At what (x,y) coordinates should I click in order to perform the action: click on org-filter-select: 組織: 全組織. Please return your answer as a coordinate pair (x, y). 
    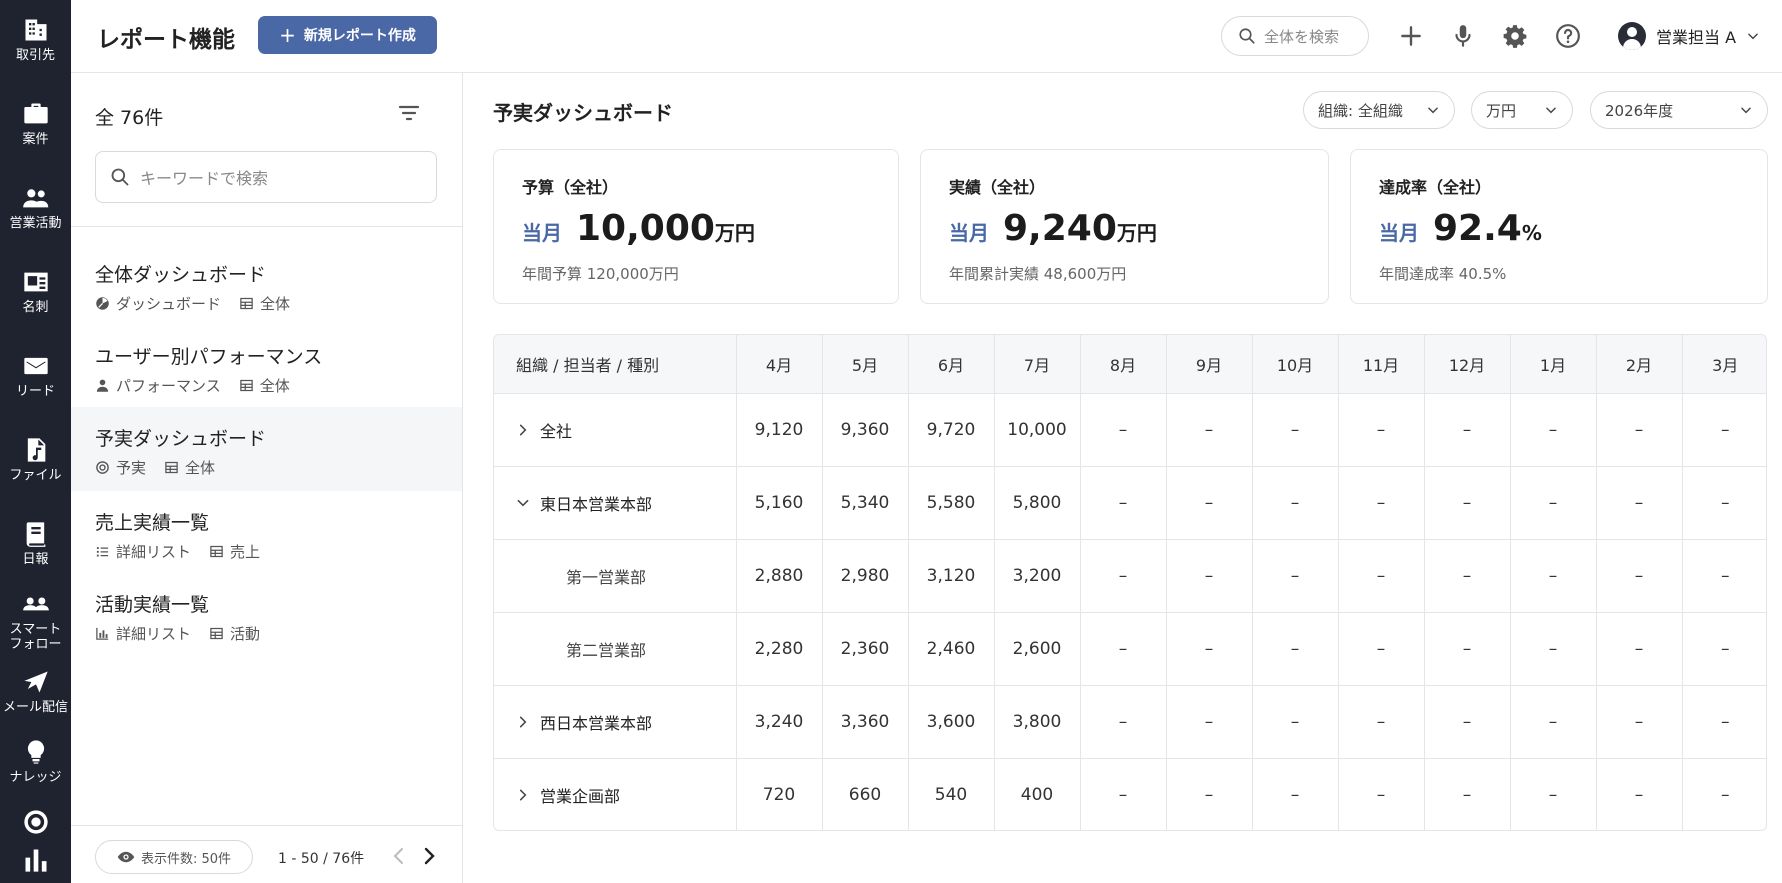
    Looking at the image, I should click on (1379, 110).